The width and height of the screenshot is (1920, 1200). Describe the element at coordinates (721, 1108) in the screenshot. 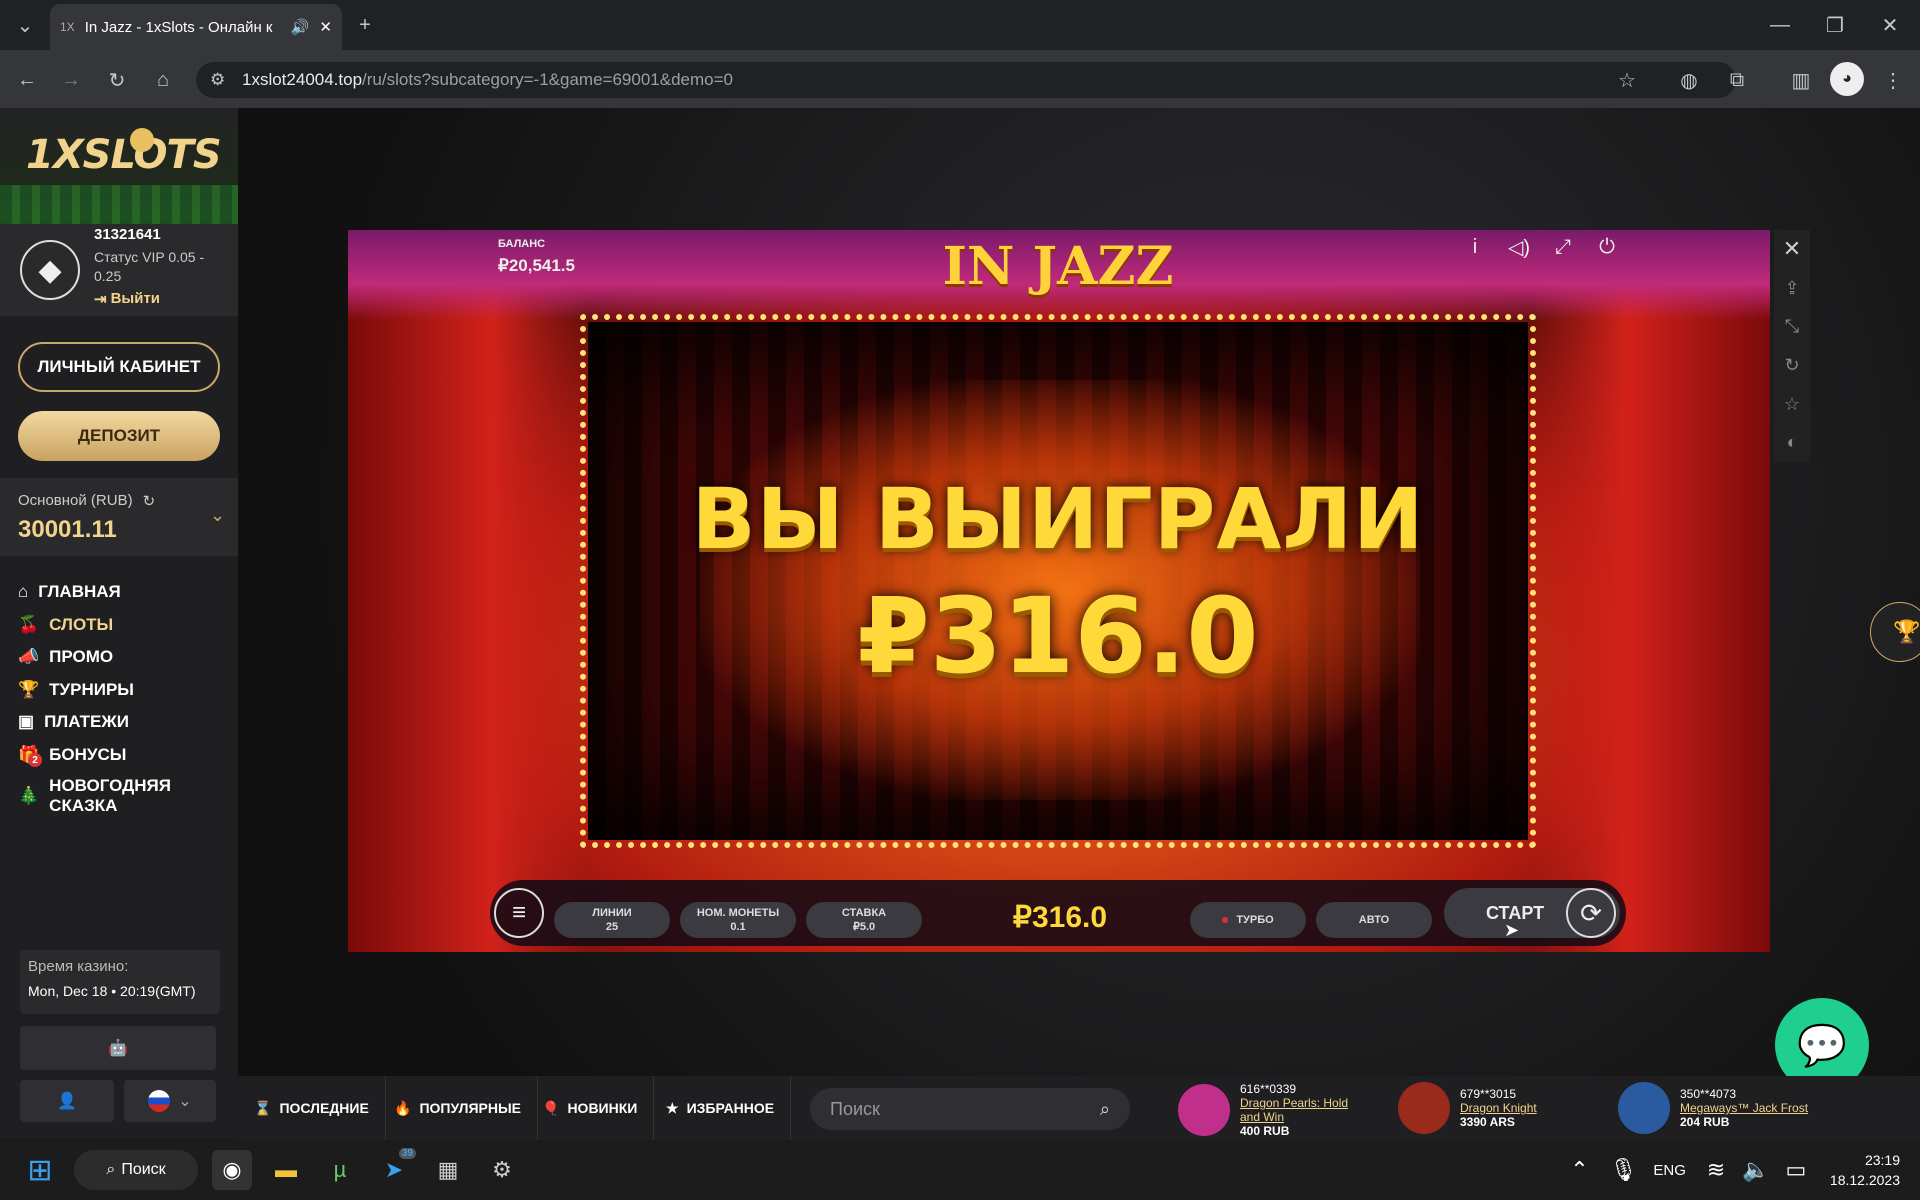

I see `cat-favorites: ★ ИЗБРАННОЕ` at that location.